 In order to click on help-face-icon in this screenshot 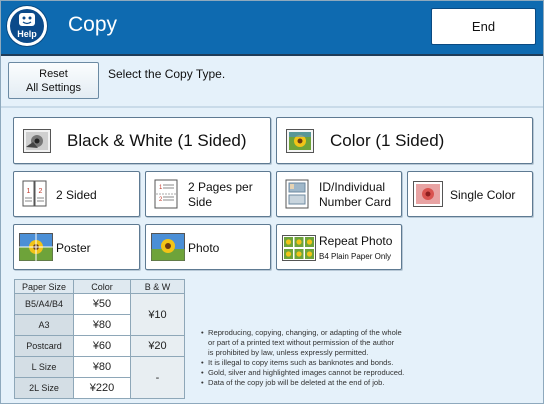, I will do `click(27, 19)`.